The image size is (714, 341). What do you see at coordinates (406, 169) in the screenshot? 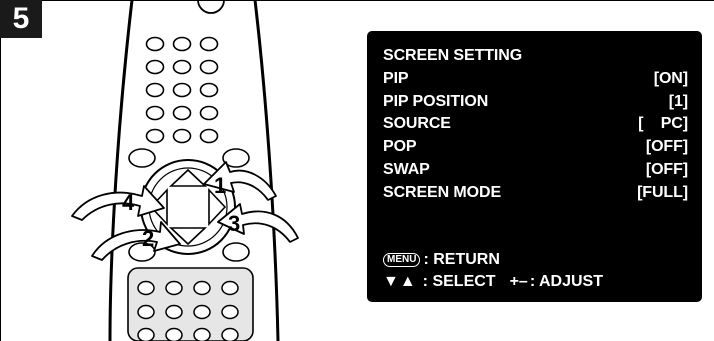
I see `menu-item-label: SWAP` at bounding box center [406, 169].